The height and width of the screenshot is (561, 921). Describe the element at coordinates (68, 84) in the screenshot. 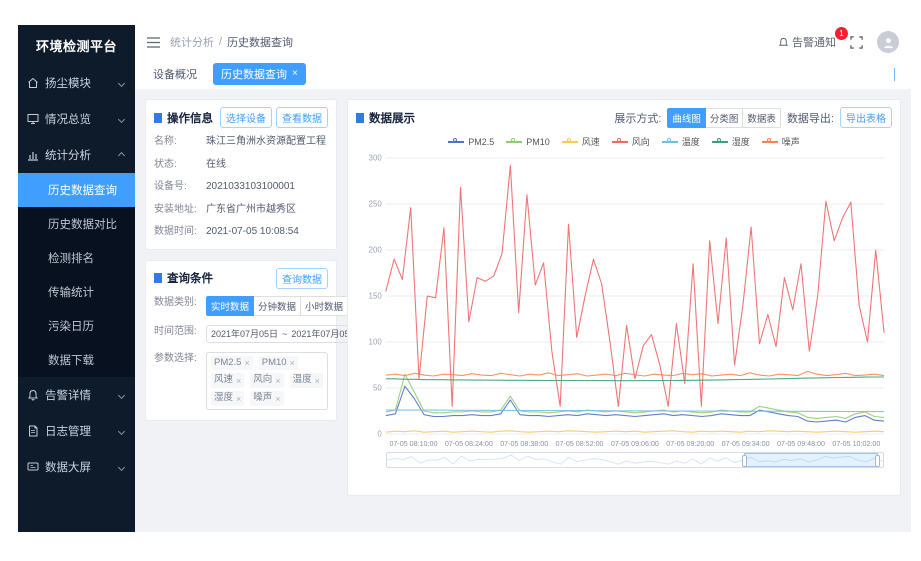

I see `sidebar-item-label: 扬尘模块` at that location.